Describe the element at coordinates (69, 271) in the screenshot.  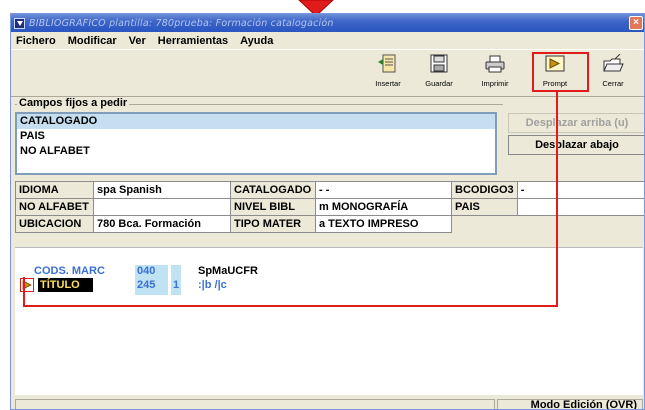
I see `marc-label-cods: CODS. MARC` at that location.